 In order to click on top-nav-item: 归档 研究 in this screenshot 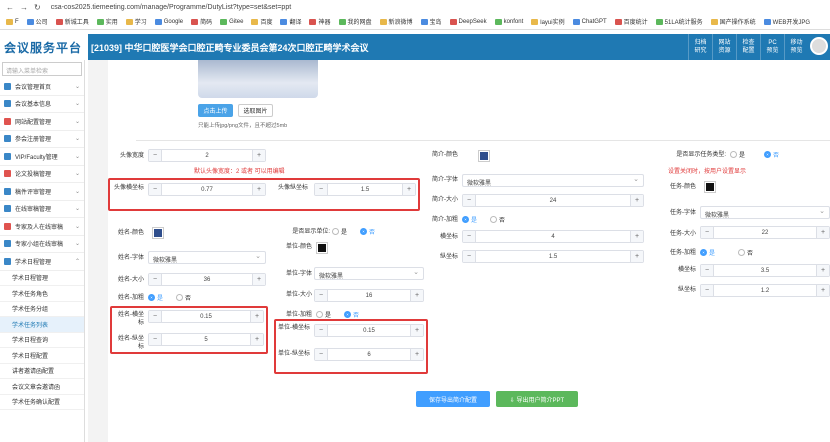, I will do `click(700, 47)`.